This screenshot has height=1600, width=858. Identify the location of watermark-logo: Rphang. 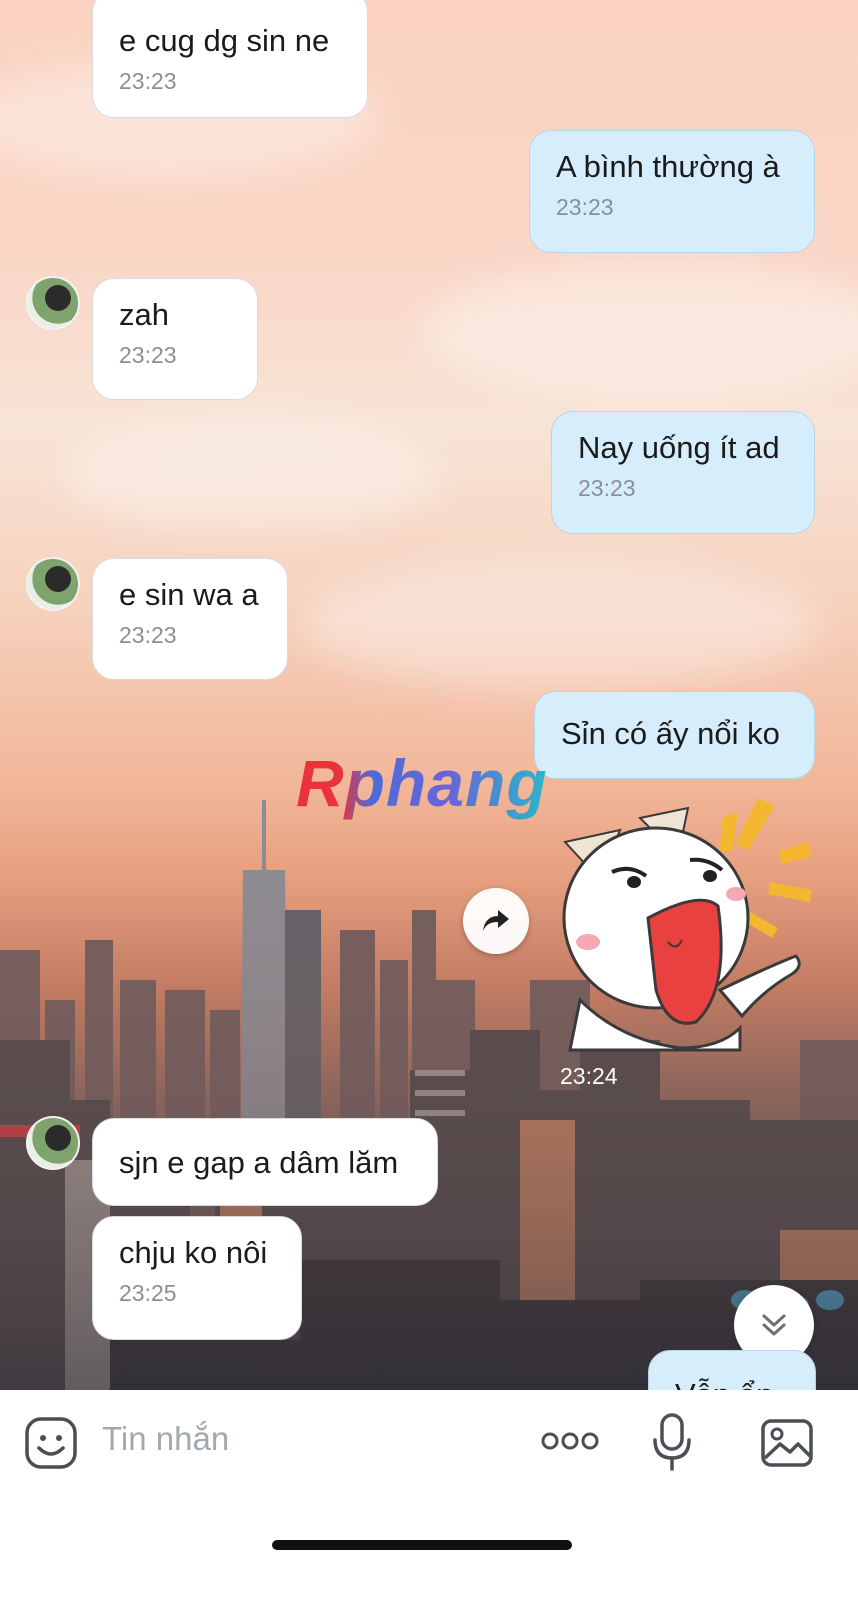
(422, 783).